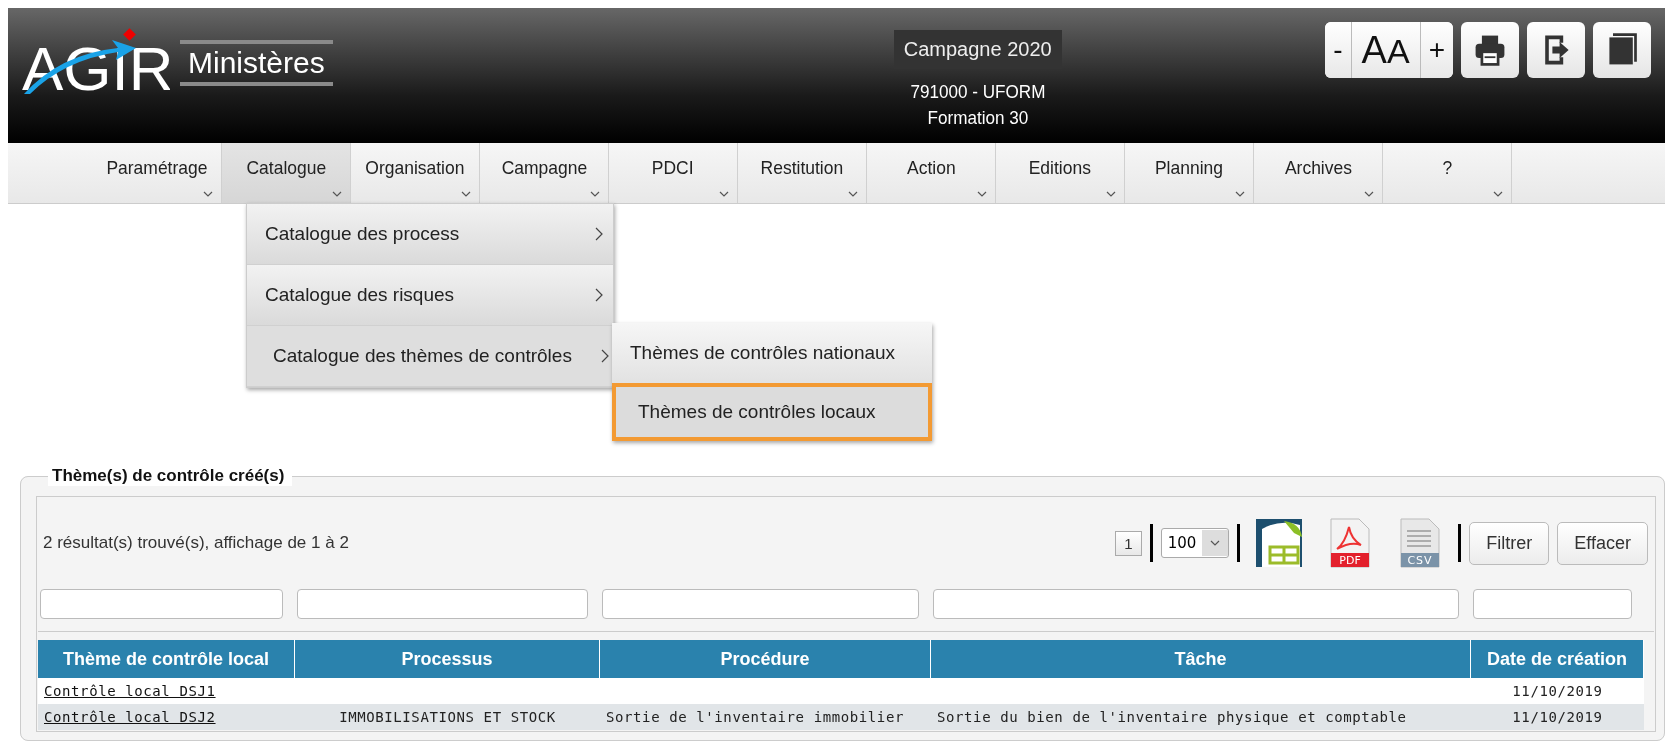 This screenshot has height=748, width=1673. Describe the element at coordinates (130, 691) in the screenshot. I see `theme-link: Contrôle local DSJ1` at that location.